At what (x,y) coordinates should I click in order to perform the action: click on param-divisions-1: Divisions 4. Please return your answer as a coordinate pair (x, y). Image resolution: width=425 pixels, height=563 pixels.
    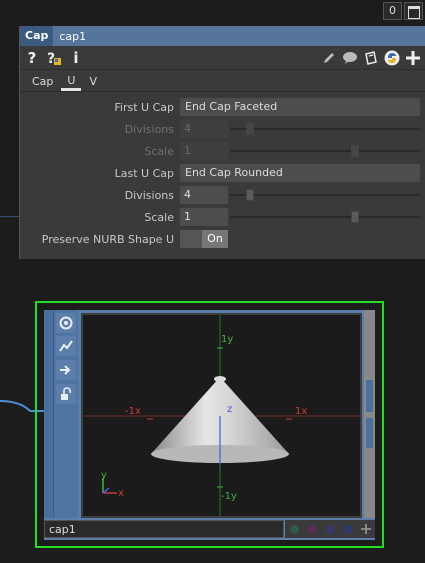
    Looking at the image, I should click on (222, 129).